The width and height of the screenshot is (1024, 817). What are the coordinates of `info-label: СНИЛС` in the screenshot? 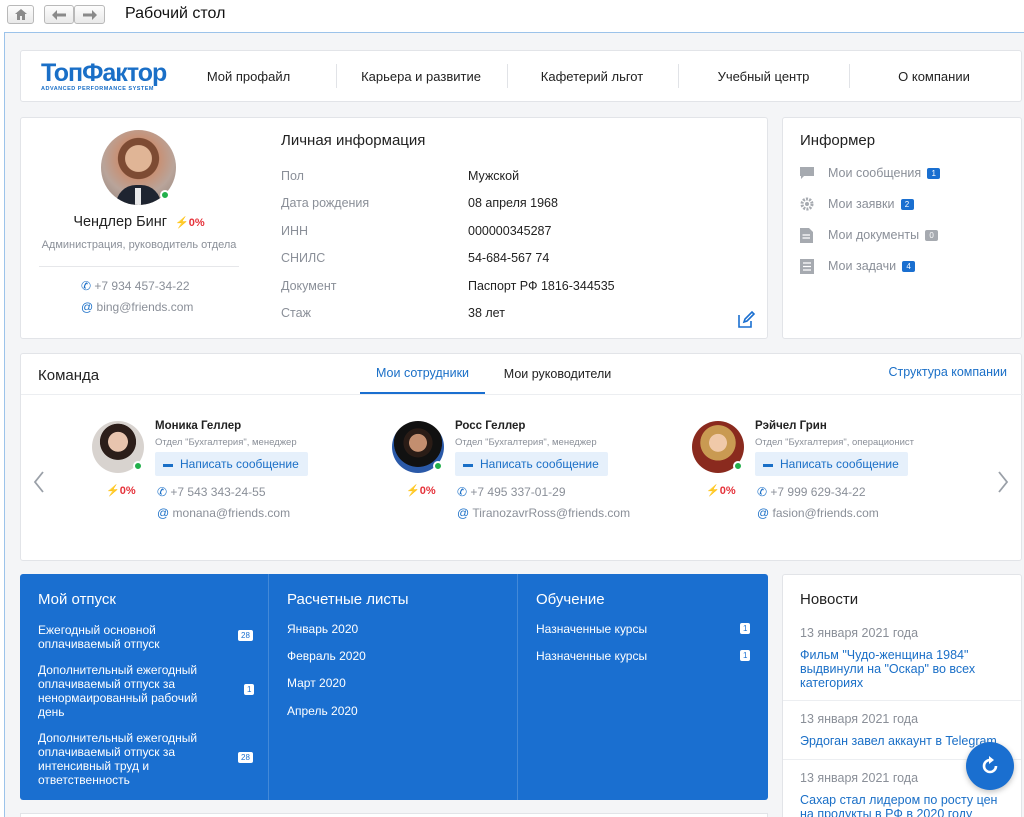 It's located at (303, 258).